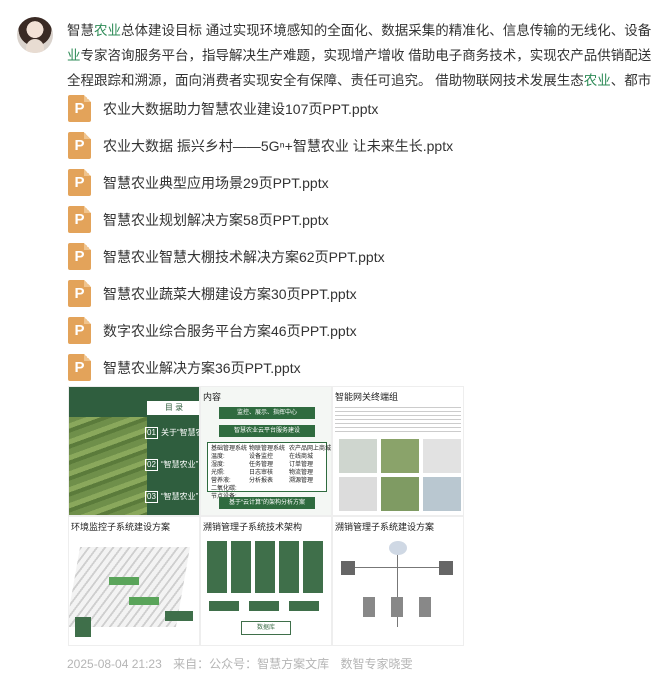 The width and height of the screenshot is (672, 687). What do you see at coordinates (267, 503) in the screenshot?
I see `arch-bar: 基于“云计算”的架构分析方案` at bounding box center [267, 503].